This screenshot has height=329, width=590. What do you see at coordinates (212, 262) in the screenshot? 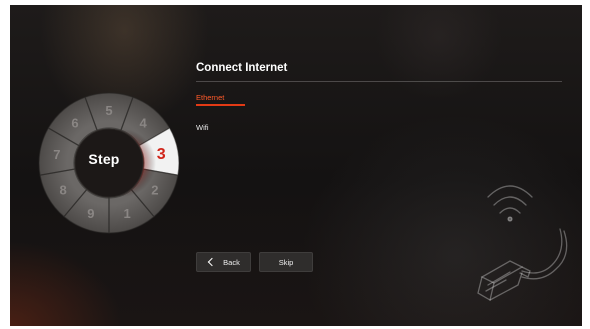
I see `back-arrow-icon` at bounding box center [212, 262].